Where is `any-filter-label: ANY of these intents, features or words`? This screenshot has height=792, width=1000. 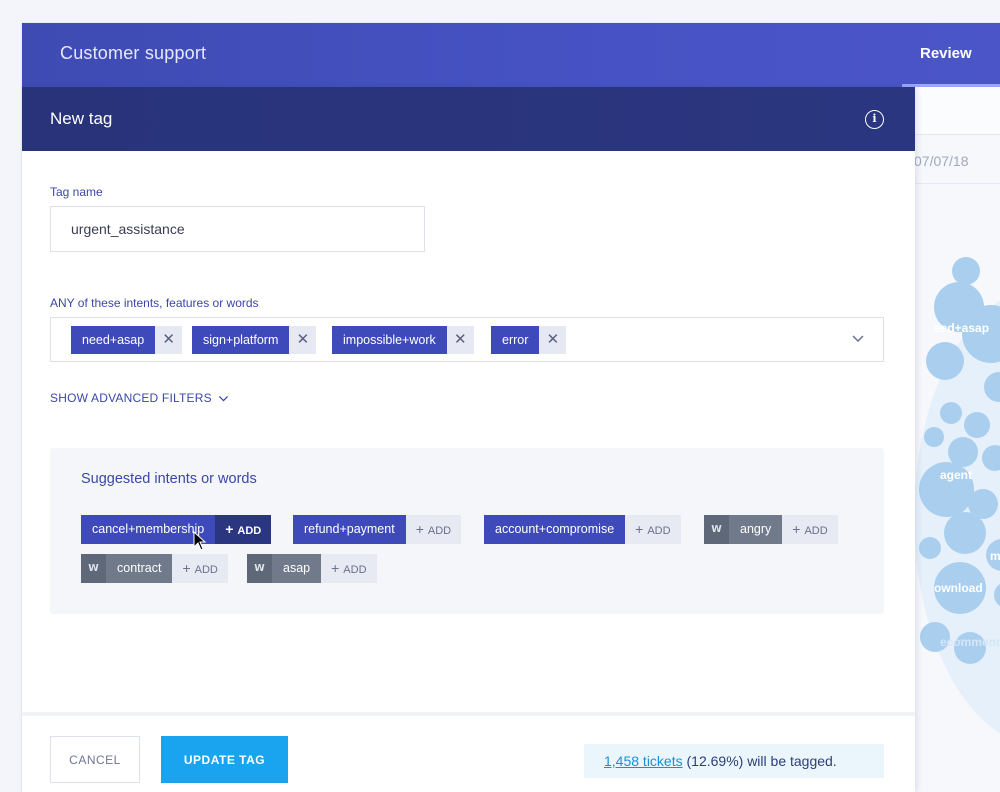
any-filter-label: ANY of these intents, features or words is located at coordinates (154, 303).